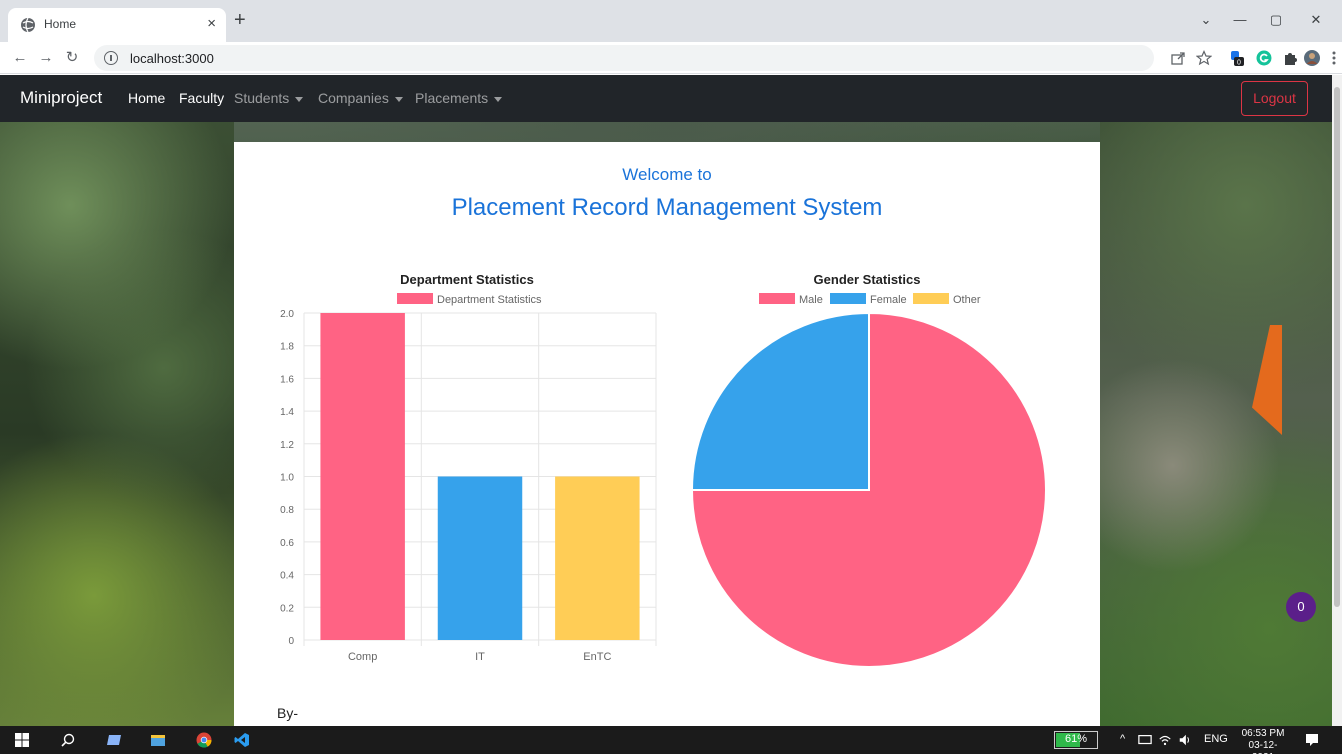 The image size is (1342, 754). Describe the element at coordinates (671, 740) in the screenshot. I see `windows-taskbar: 61% ^ ENG 06:53 PM 03-12-2021` at that location.